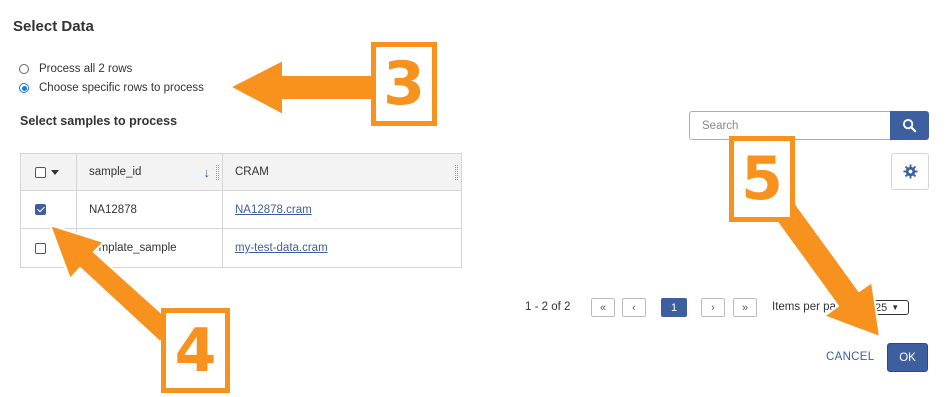 The height and width of the screenshot is (397, 951). Describe the element at coordinates (40, 172) in the screenshot. I see `select-all-checkbox` at that location.